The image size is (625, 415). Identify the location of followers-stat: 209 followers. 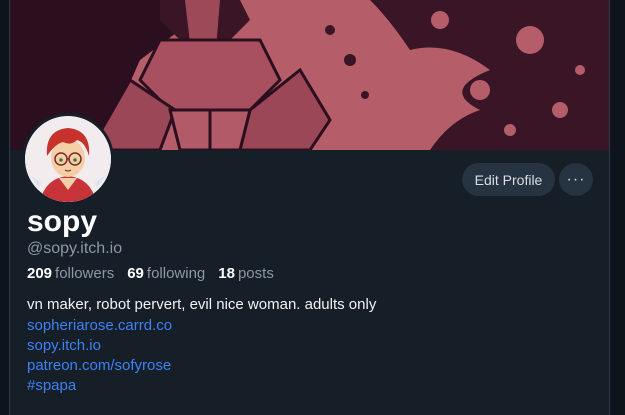
(70, 274).